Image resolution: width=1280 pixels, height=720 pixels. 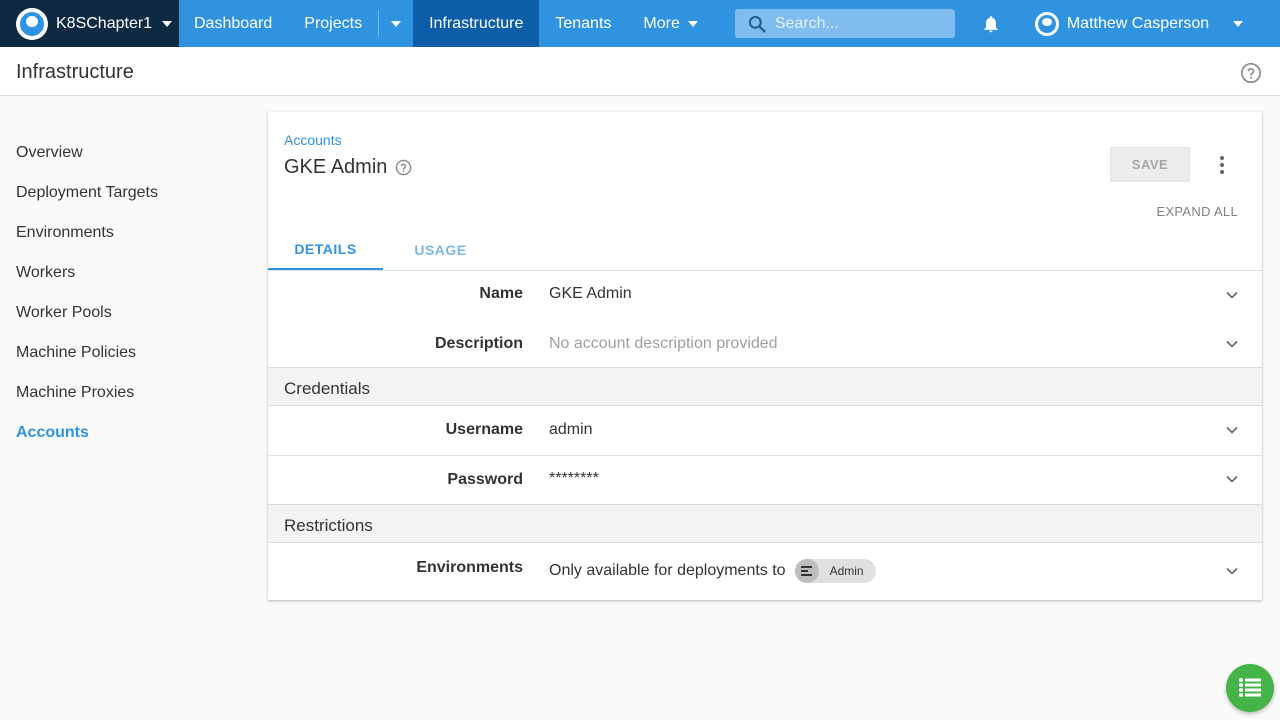 What do you see at coordinates (1138, 23) in the screenshot?
I see `user-name: Matthew Casperson` at bounding box center [1138, 23].